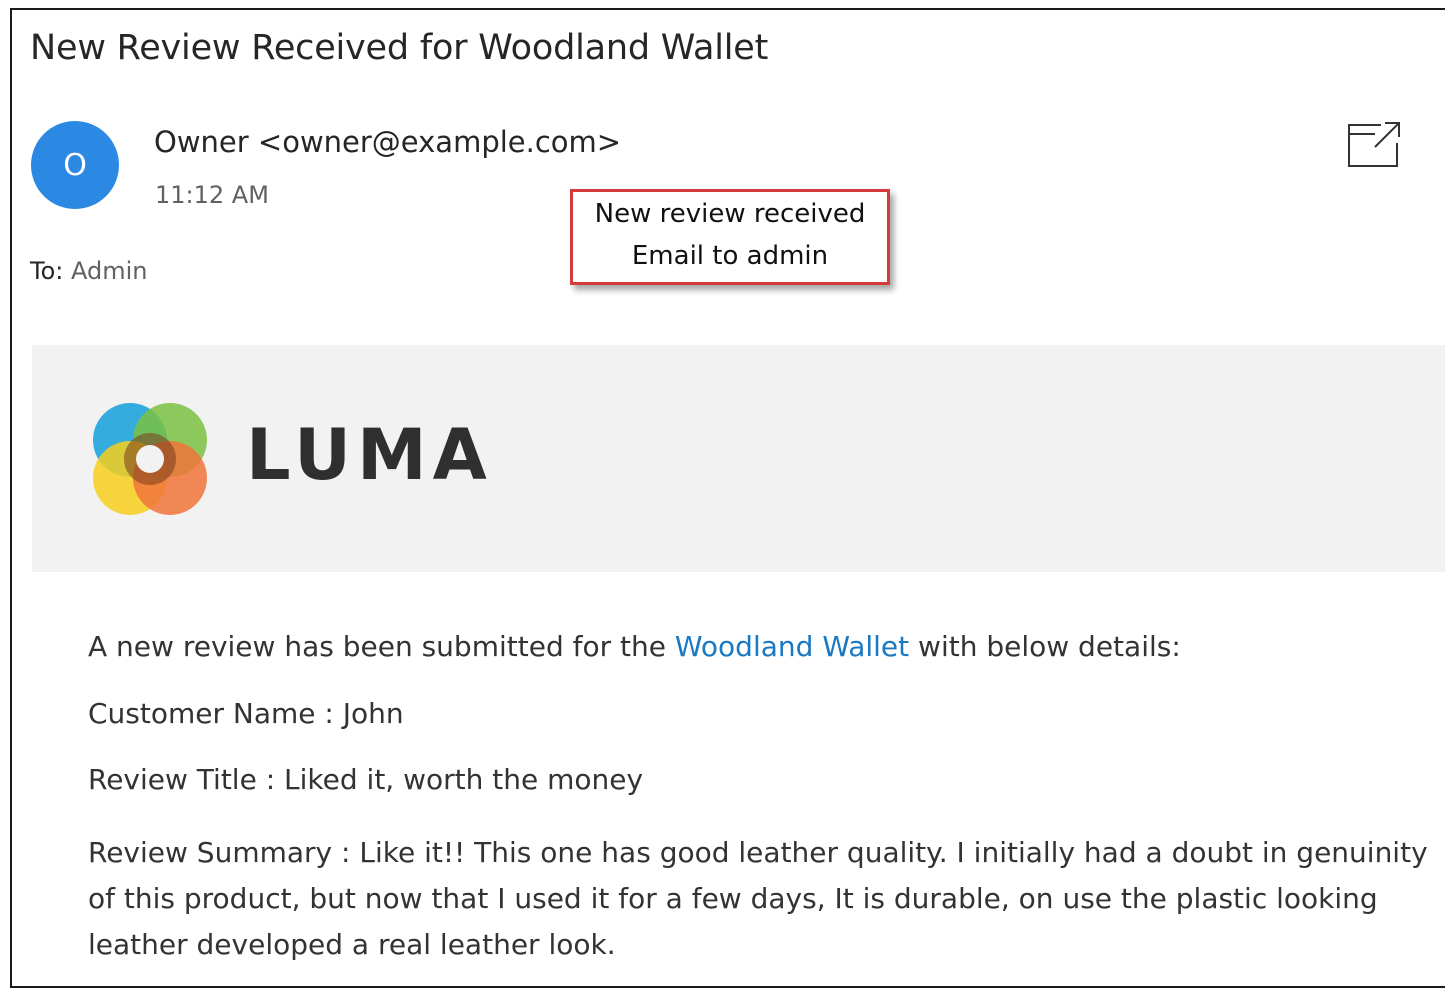 This screenshot has height=988, width=1445. What do you see at coordinates (399, 48) in the screenshot?
I see `email-subject: New Review Received for Woodland Wallet` at bounding box center [399, 48].